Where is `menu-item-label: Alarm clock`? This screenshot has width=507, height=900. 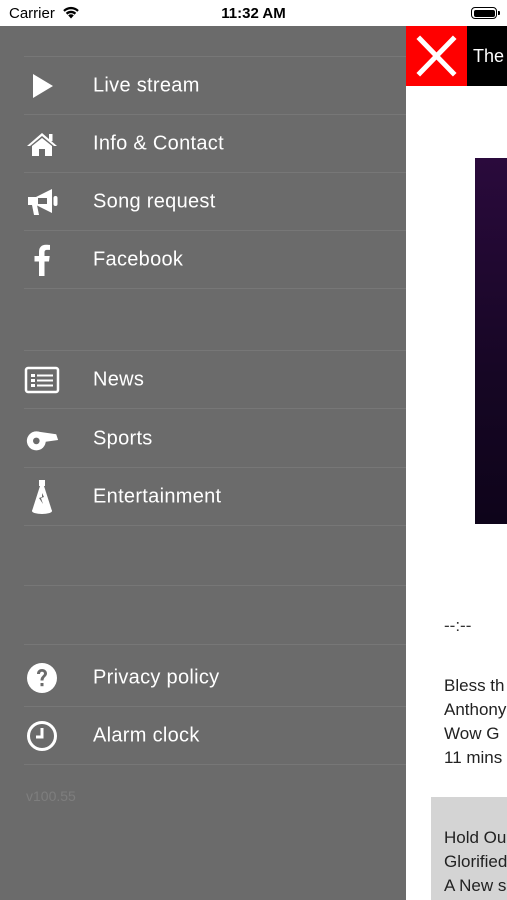
menu-item-label: Alarm clock is located at coordinates (146, 735).